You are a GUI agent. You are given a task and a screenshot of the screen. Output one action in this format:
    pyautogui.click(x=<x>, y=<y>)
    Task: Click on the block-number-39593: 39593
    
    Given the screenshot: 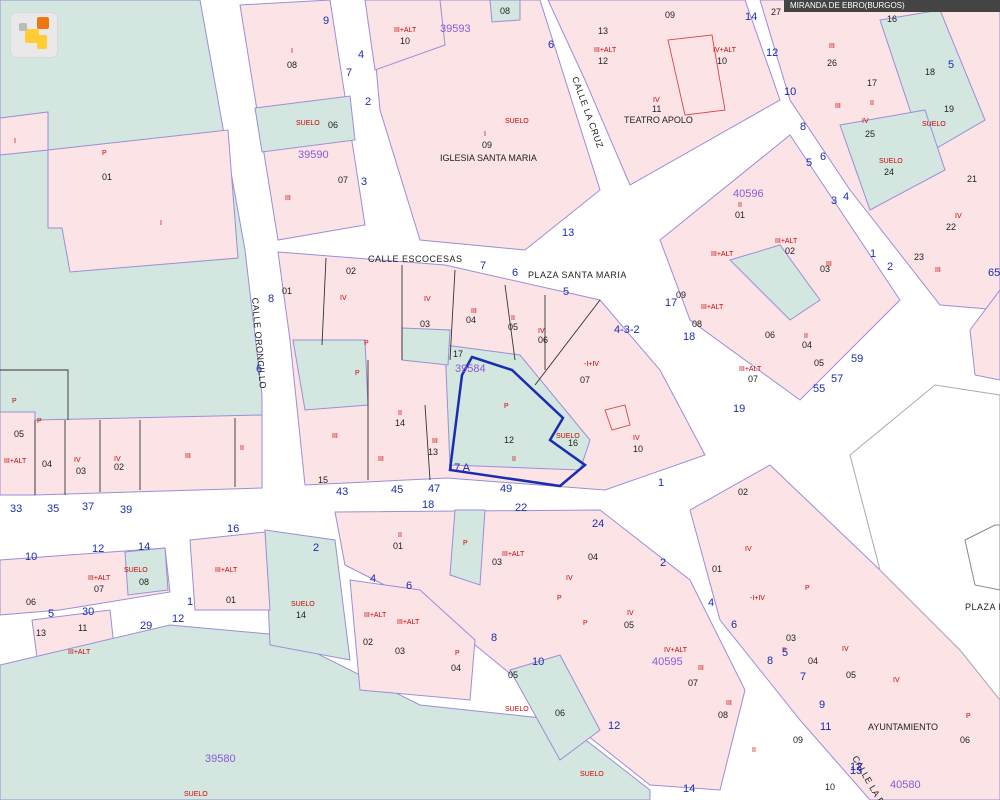 What is the action you would take?
    pyautogui.click(x=455, y=29)
    